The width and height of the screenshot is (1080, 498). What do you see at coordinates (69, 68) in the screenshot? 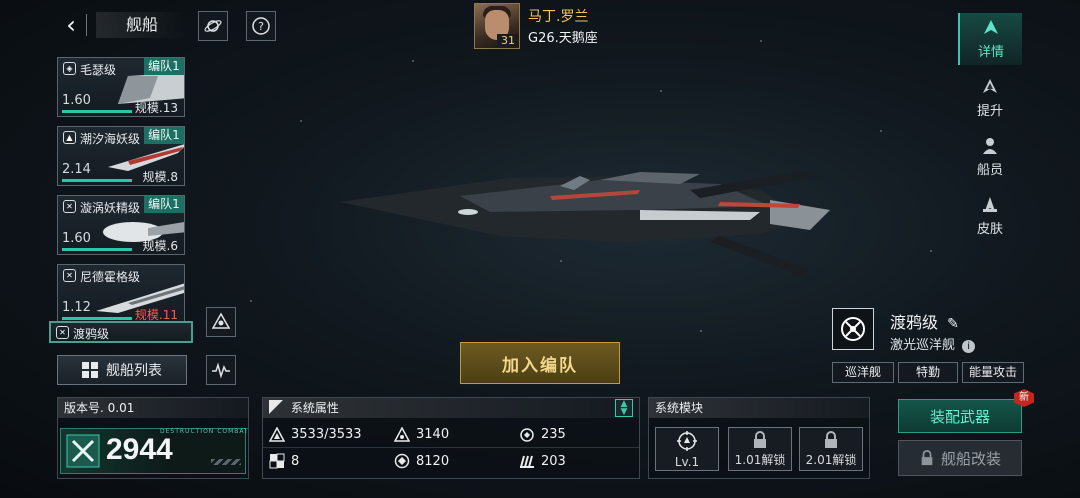
I see `shield-class-icon: ◈` at bounding box center [69, 68].